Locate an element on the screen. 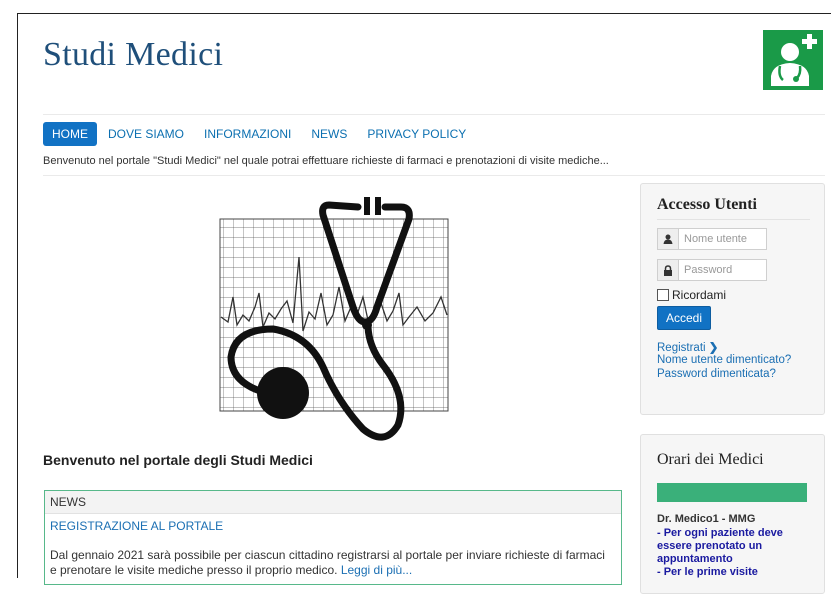 This screenshot has height=594, width=831. stethoscope-ecg-image is located at coordinates (333, 322).